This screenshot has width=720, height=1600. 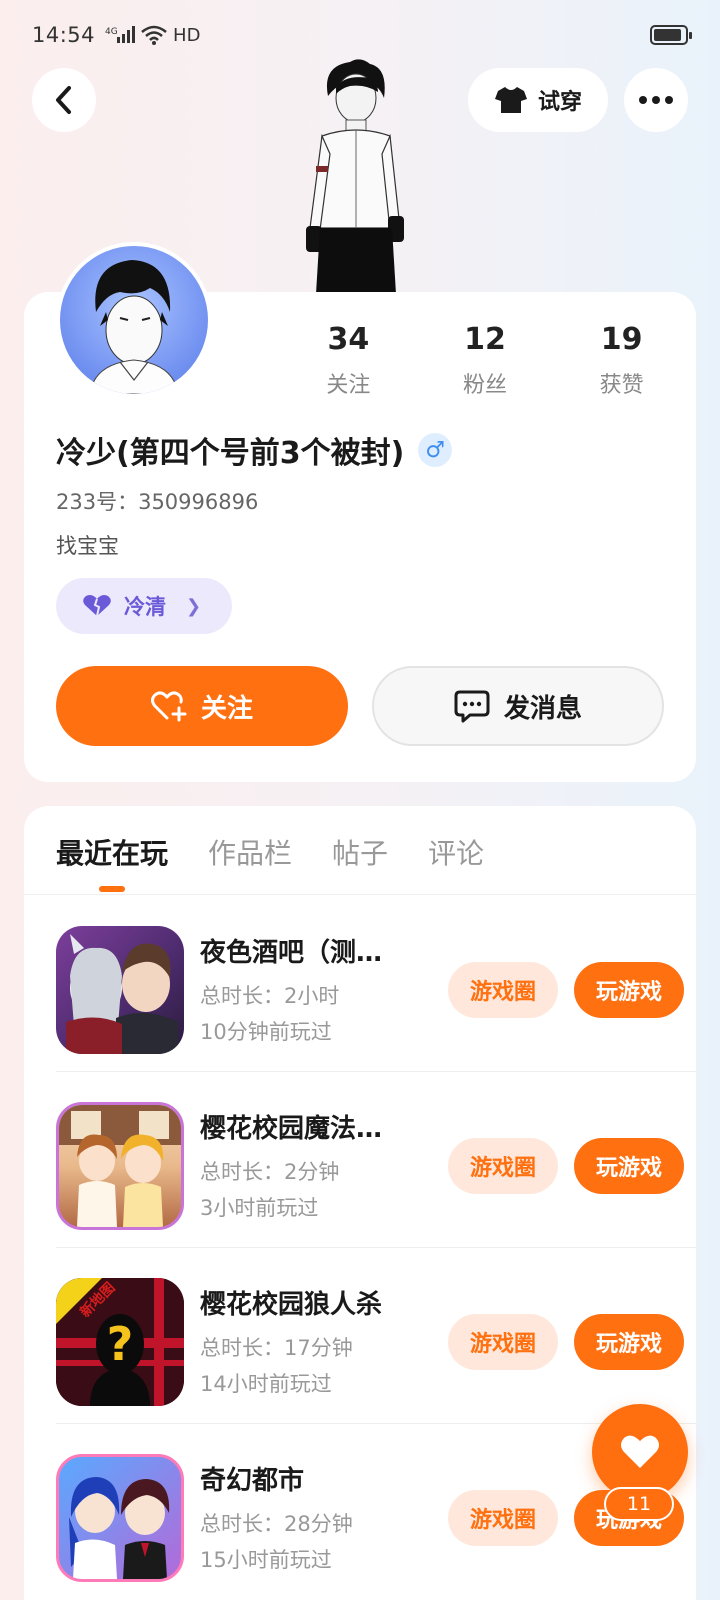 I want to click on back-button, so click(x=64, y=100).